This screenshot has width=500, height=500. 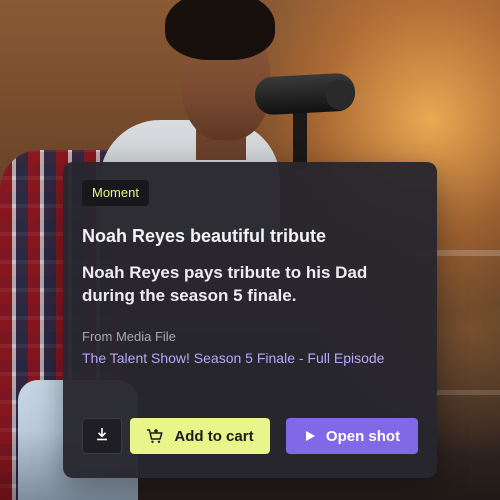 What do you see at coordinates (214, 436) in the screenshot?
I see `add-to-cart-label: Add to cart` at bounding box center [214, 436].